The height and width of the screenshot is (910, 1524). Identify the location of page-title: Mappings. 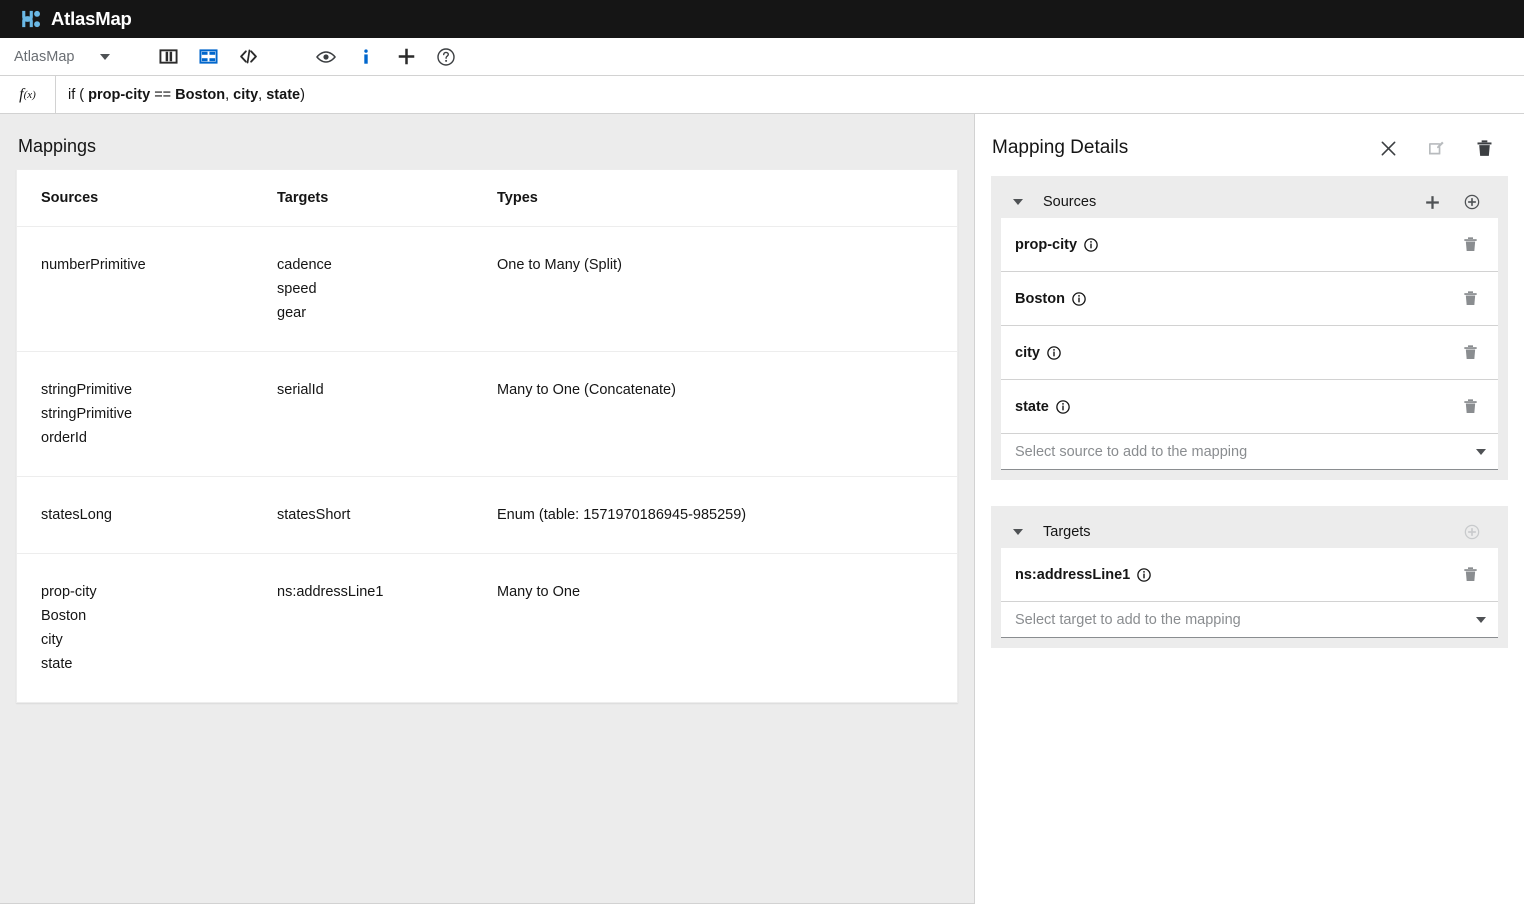
(57, 146).